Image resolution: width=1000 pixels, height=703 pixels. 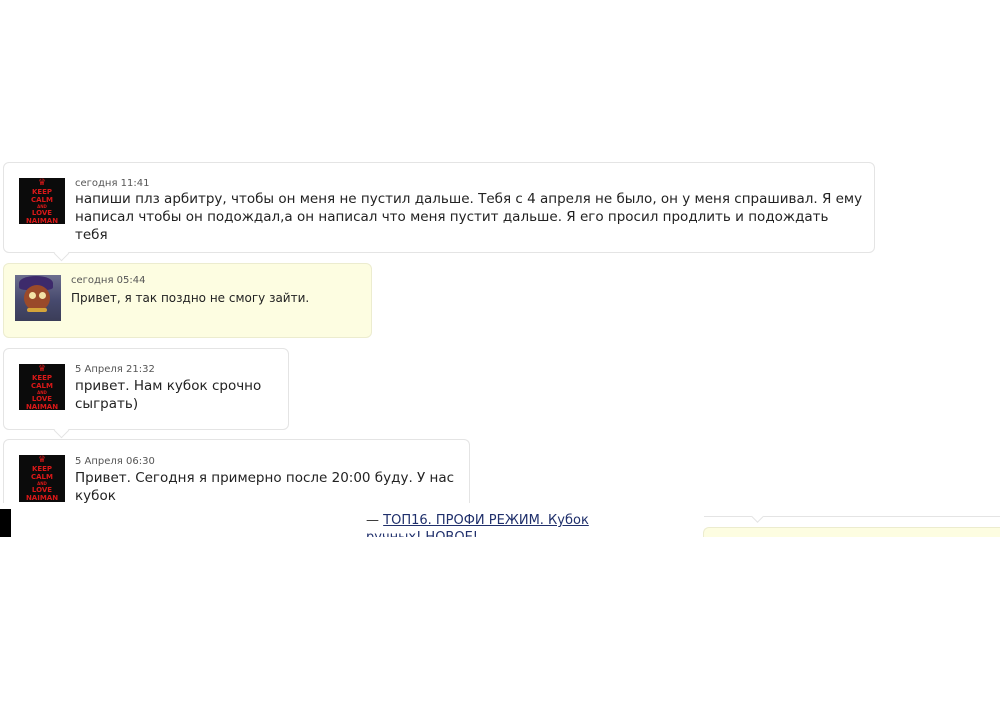 I want to click on message-text: Привет, я так поздно не смогу зайти., so click(x=190, y=298).